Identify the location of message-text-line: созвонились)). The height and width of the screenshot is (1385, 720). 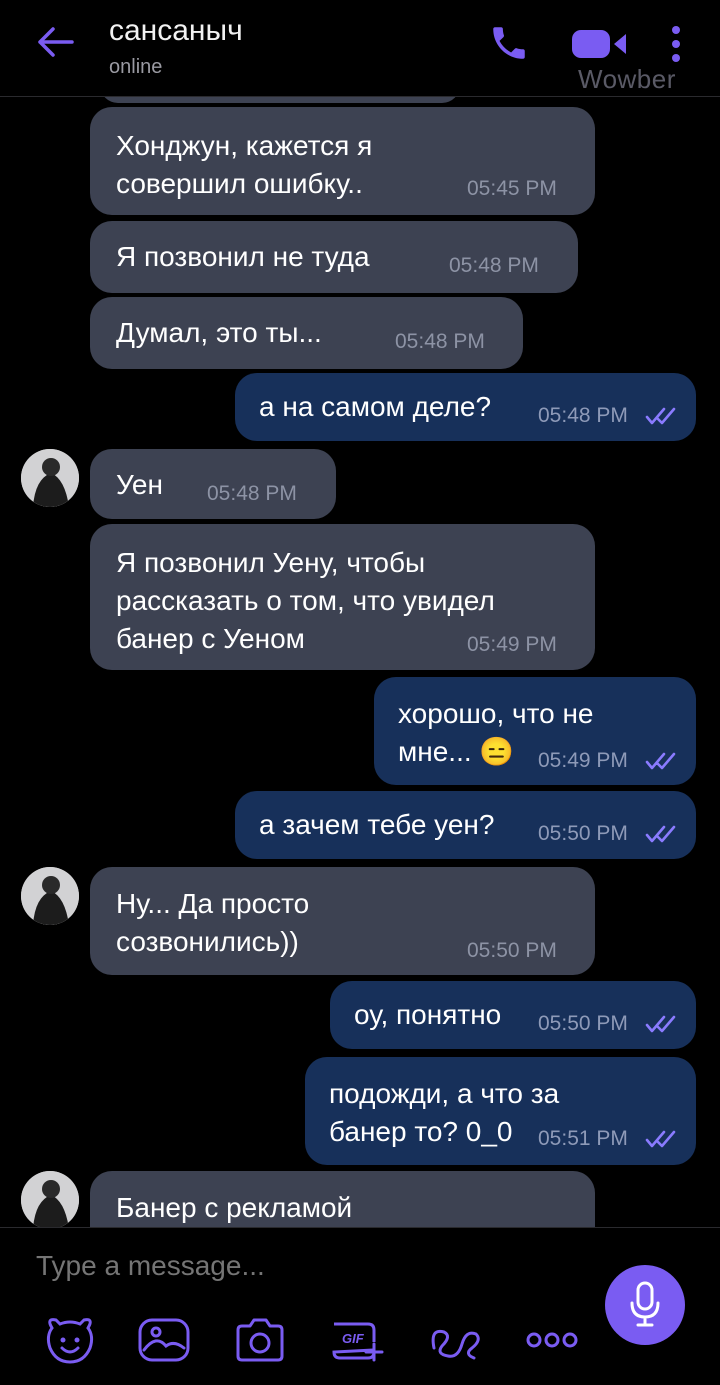
(207, 941).